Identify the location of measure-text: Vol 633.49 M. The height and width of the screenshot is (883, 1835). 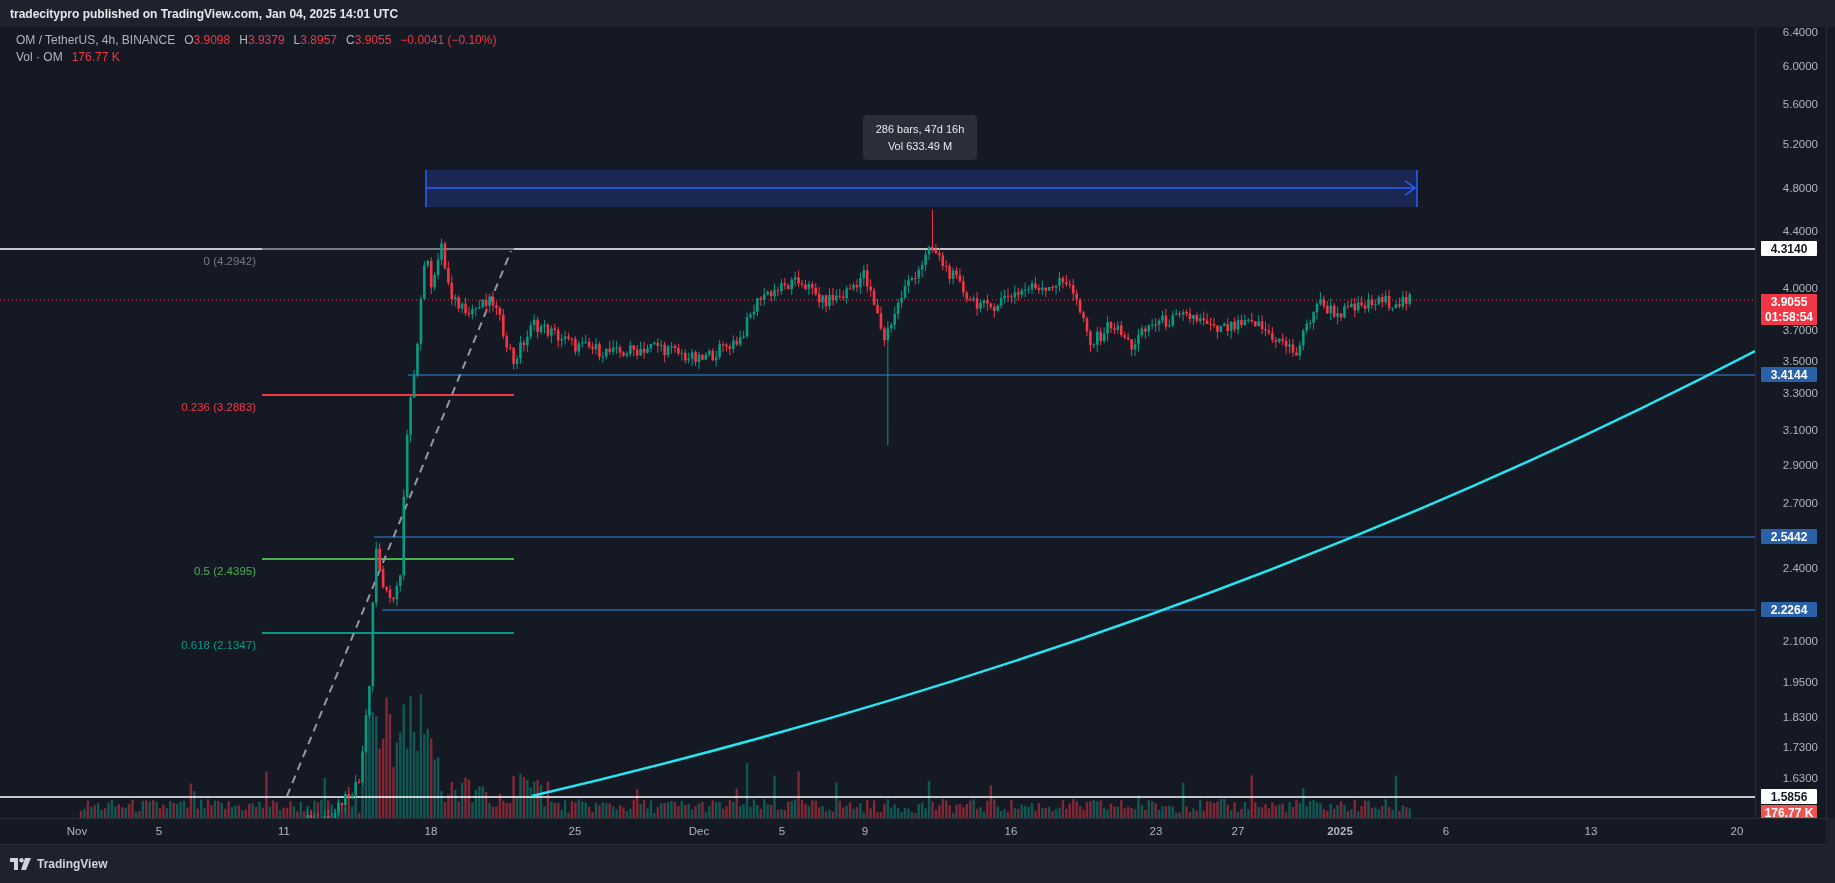
(920, 146).